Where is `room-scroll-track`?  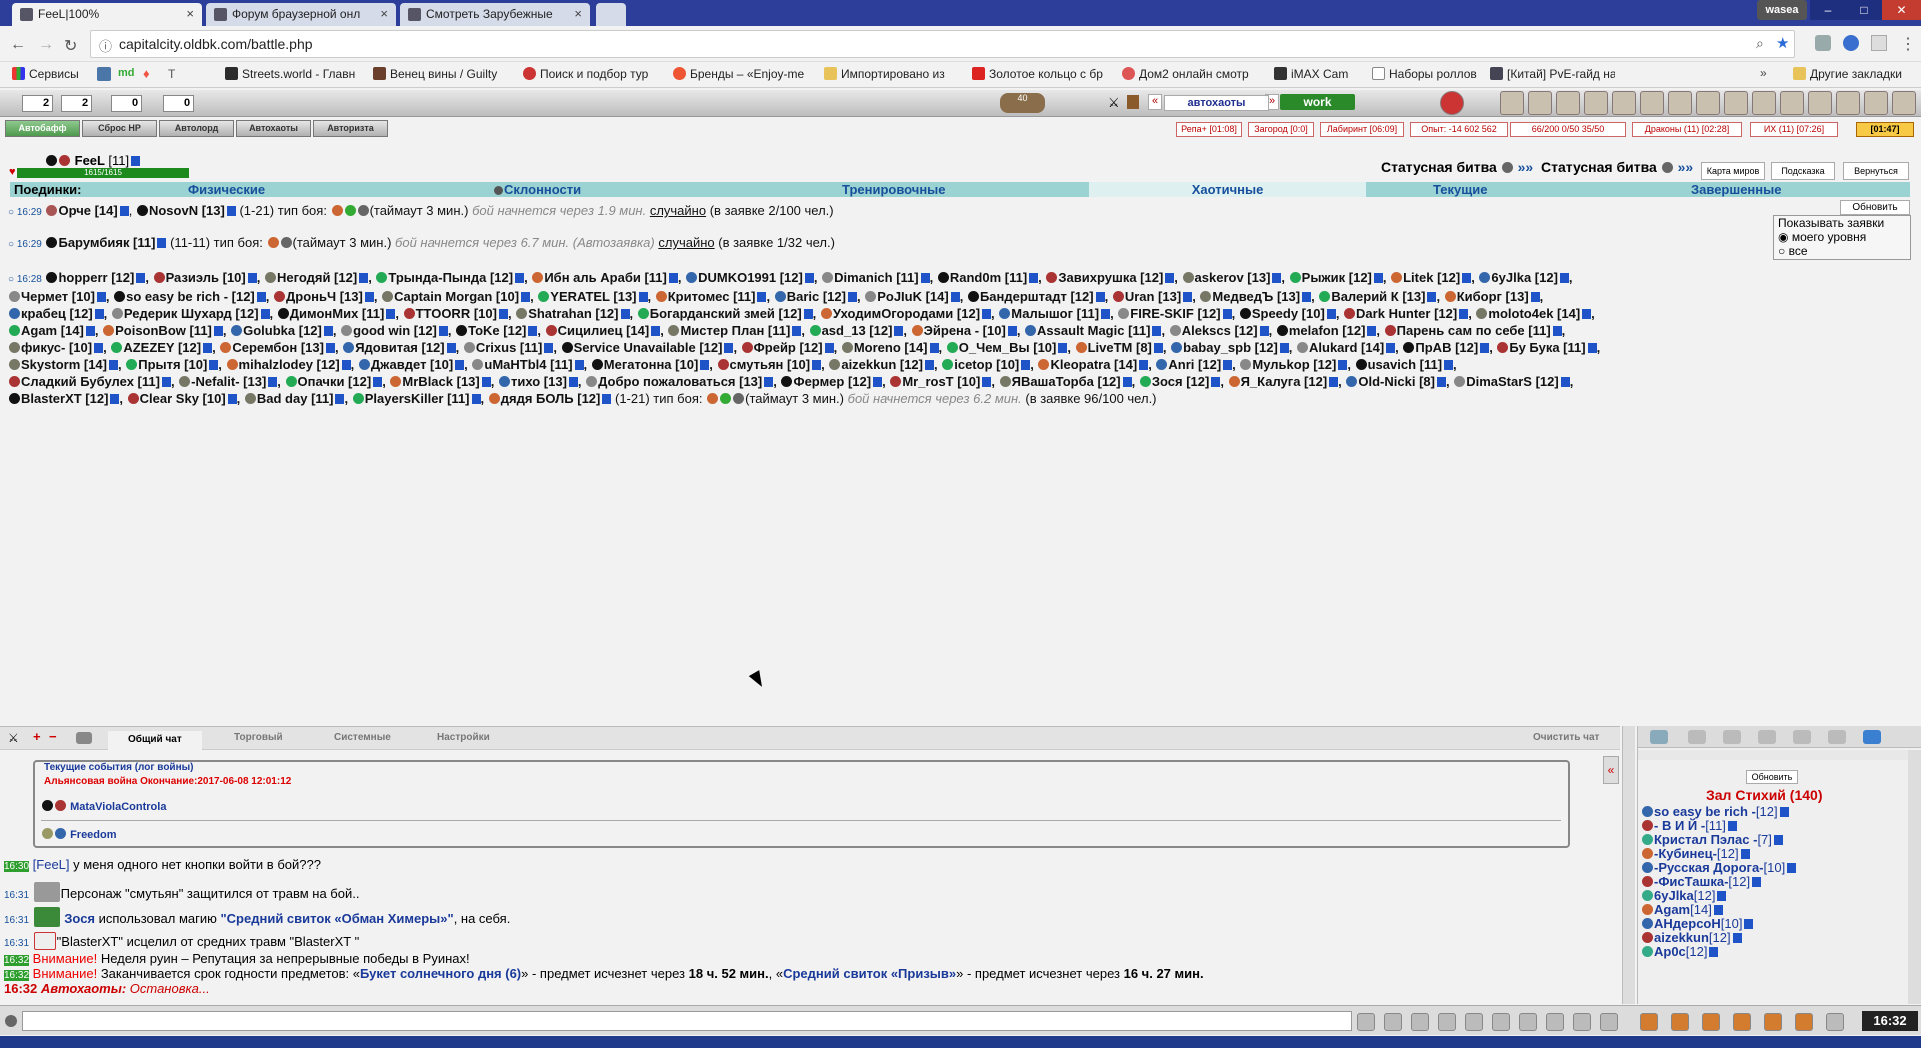
room-scroll-track is located at coordinates (1773, 755).